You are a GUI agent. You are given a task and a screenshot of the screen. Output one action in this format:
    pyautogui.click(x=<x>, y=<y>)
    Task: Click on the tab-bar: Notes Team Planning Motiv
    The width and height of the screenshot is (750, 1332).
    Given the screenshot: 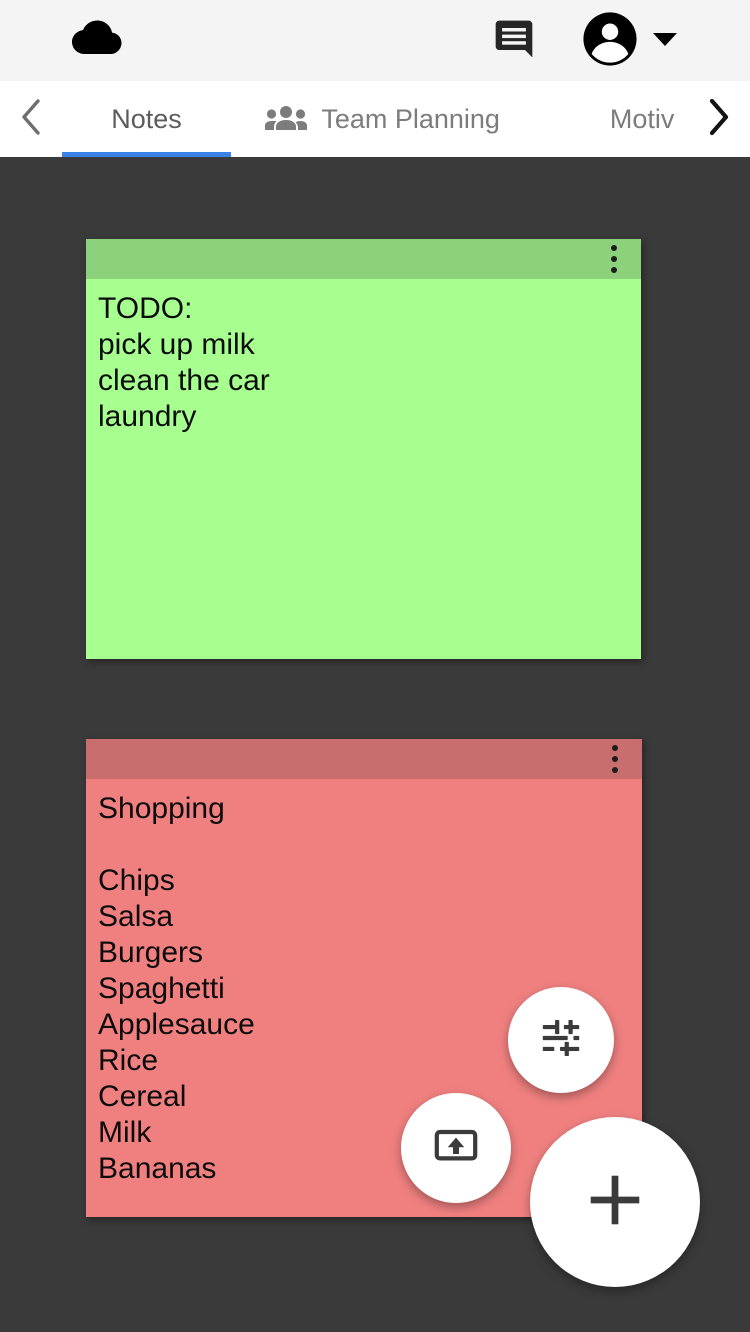 What is the action you would take?
    pyautogui.click(x=375, y=119)
    